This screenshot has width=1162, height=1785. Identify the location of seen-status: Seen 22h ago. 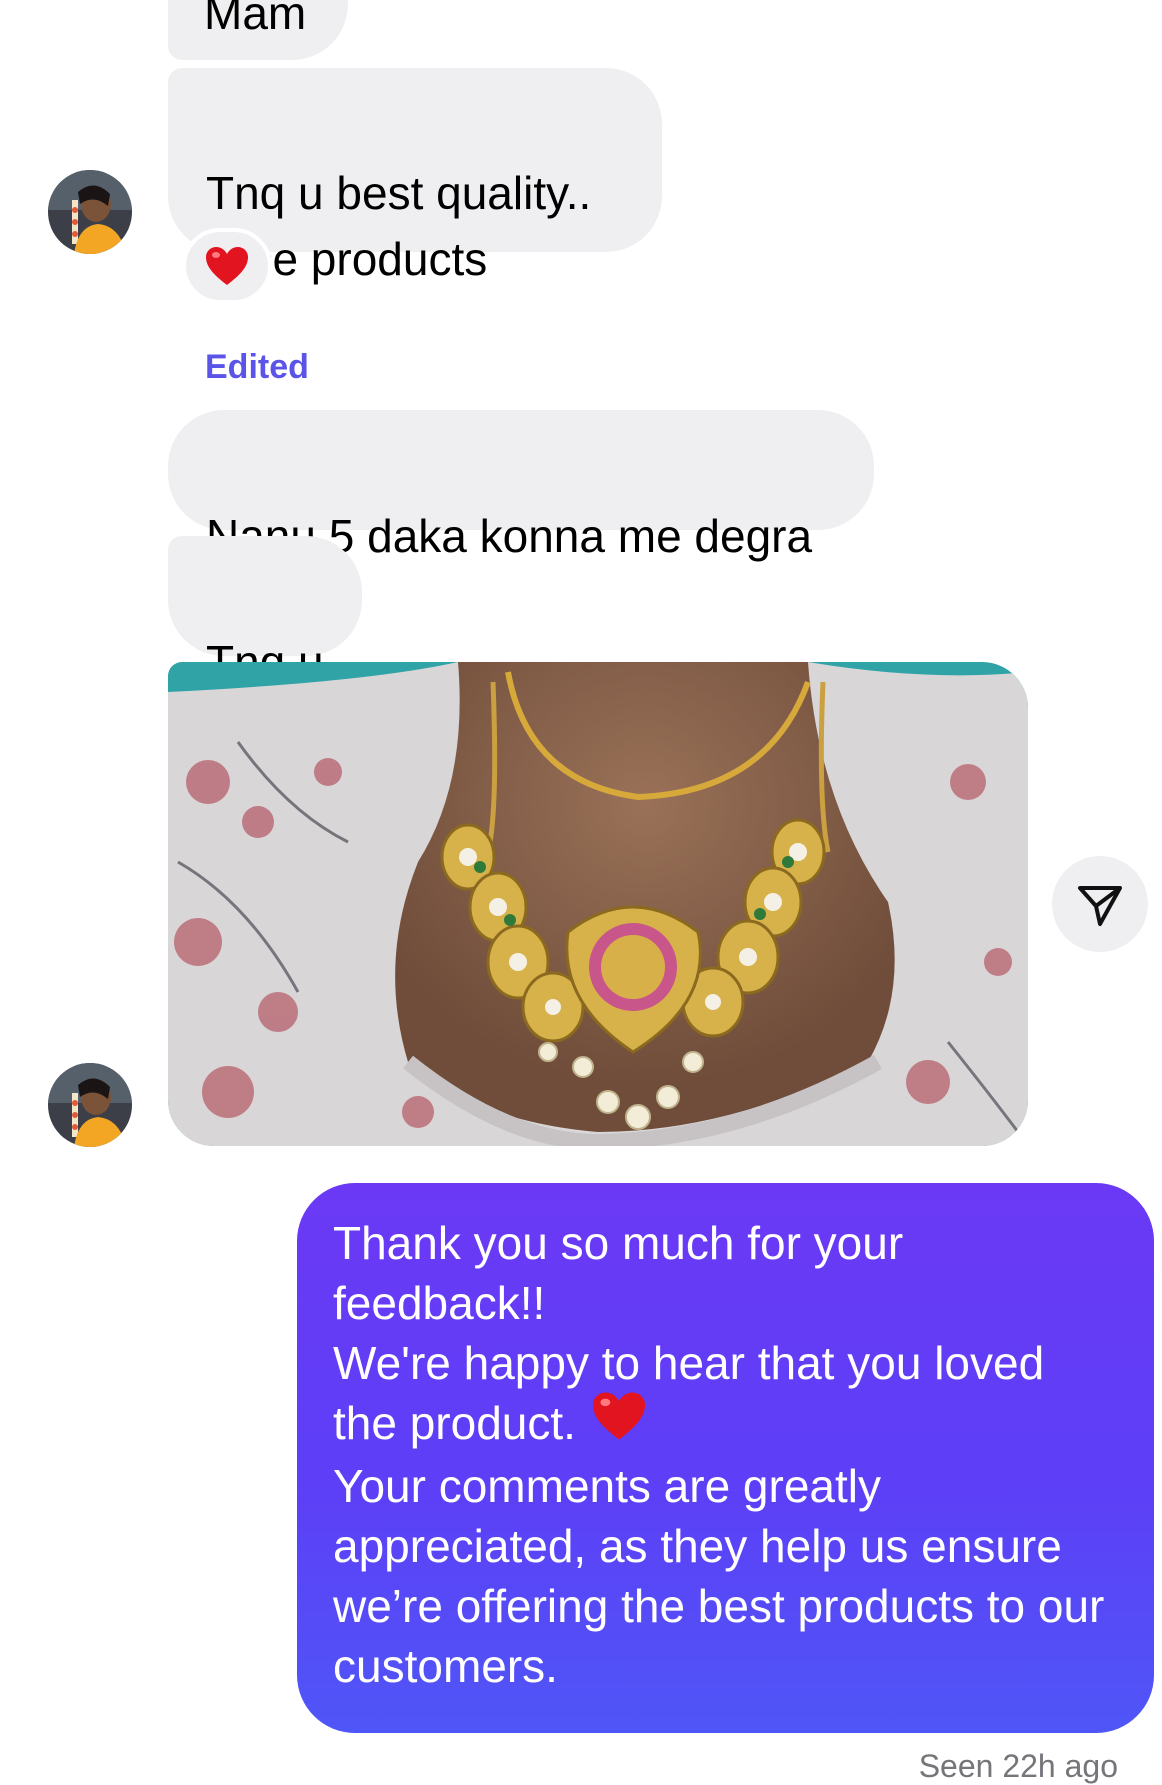
(1018, 1766).